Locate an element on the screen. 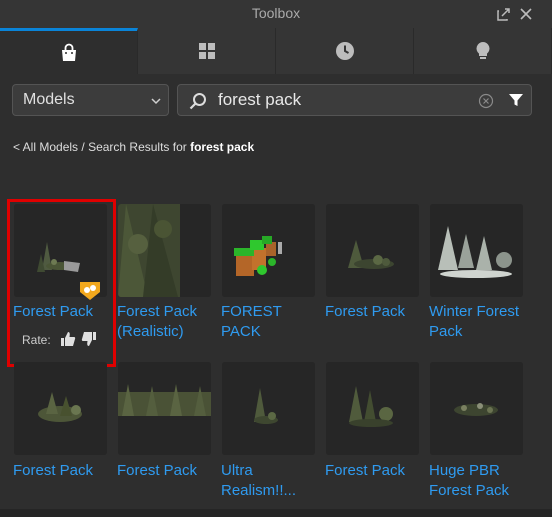 The image size is (552, 517). result-name-5: Winter Forest Pack is located at coordinates (478, 322).